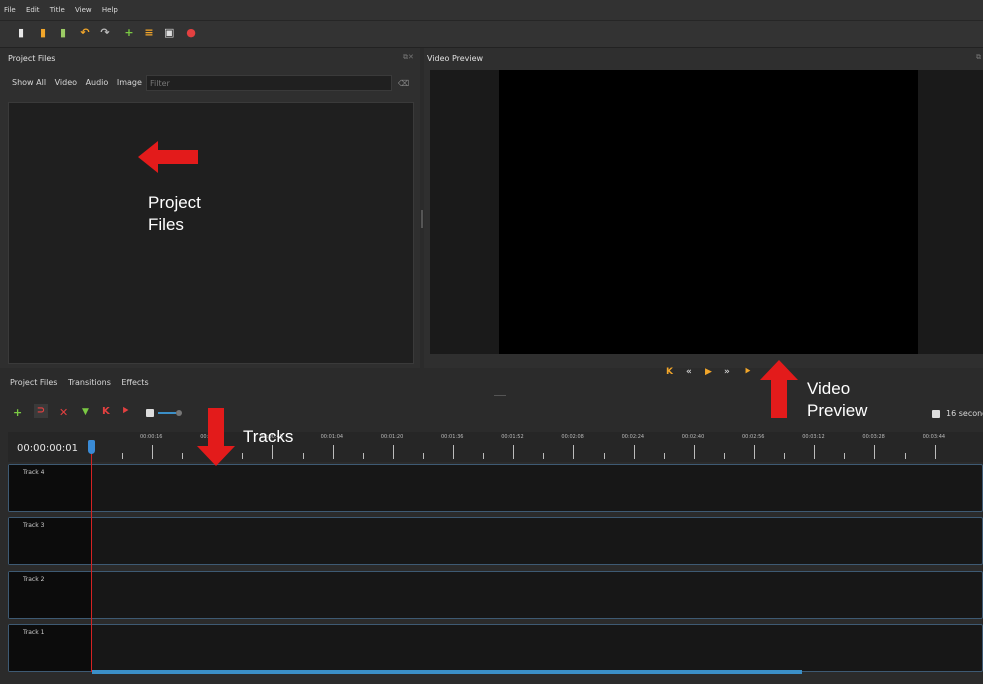  I want to click on annotation-project-files: Project Files, so click(174, 213).